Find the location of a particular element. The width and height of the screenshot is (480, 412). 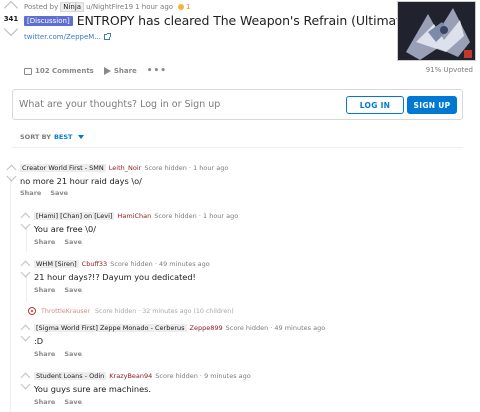

sort-control: SORT BY BEST is located at coordinates (52, 137).